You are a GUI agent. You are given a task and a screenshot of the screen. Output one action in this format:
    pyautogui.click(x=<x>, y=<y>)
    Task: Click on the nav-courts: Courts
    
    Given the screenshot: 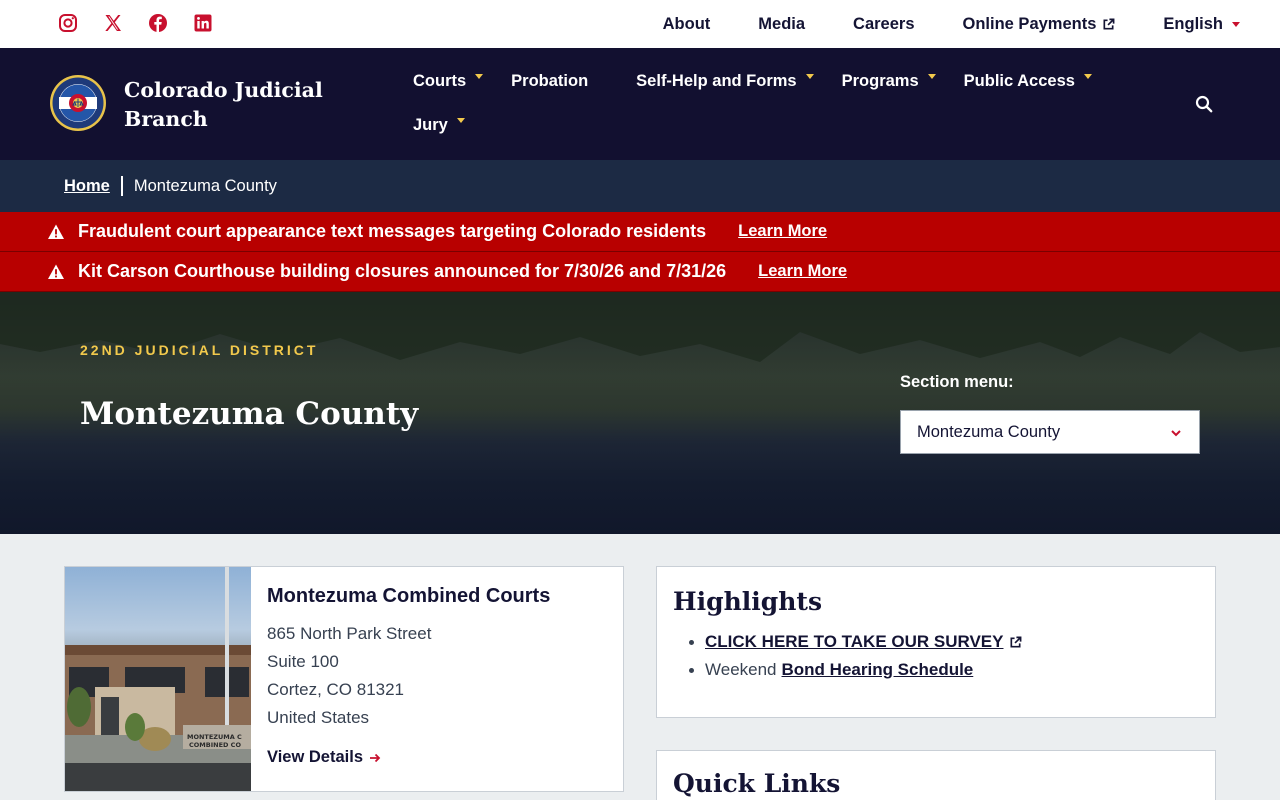 What is the action you would take?
    pyautogui.click(x=448, y=81)
    